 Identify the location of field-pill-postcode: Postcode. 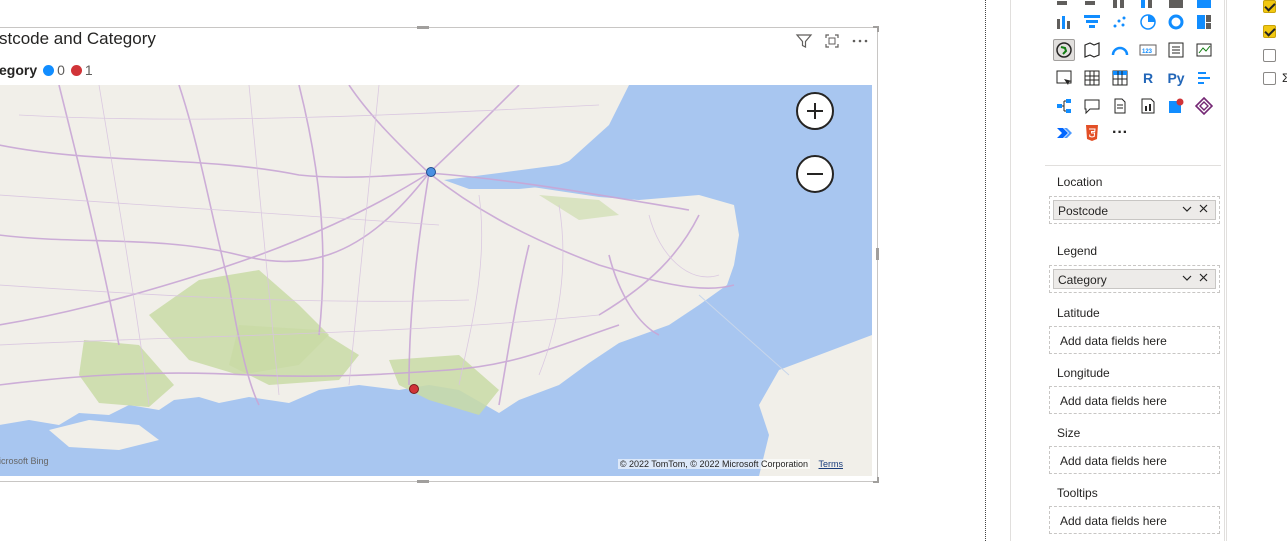
(1134, 210).